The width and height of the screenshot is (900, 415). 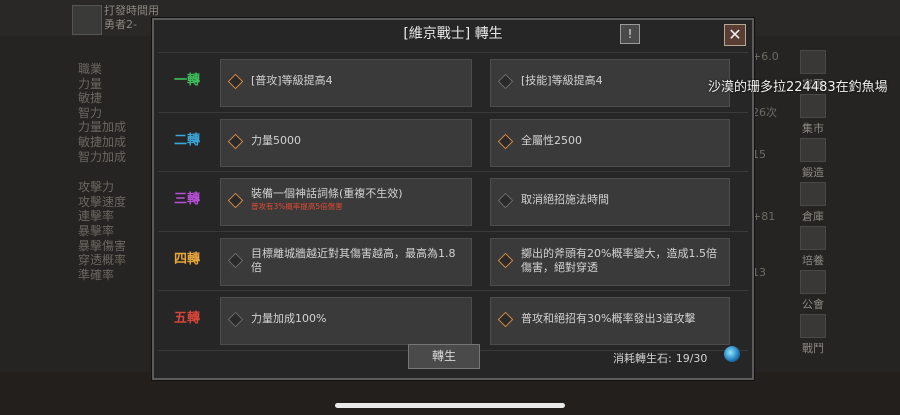 What do you see at coordinates (610, 83) in the screenshot?
I see `bonus-cell: [技能]等級提高4` at bounding box center [610, 83].